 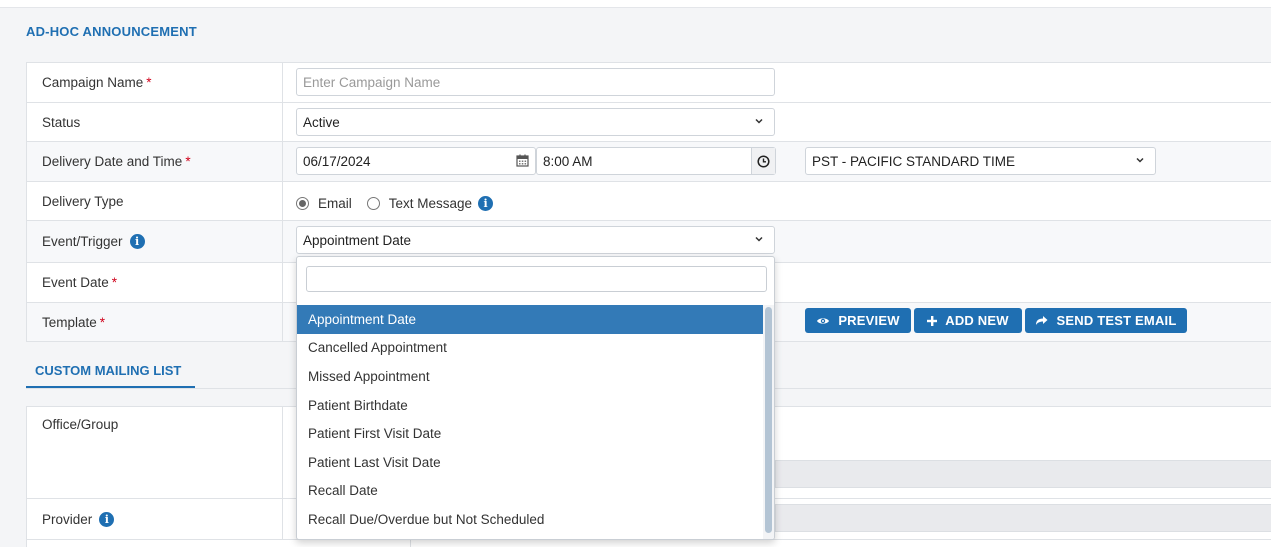 What do you see at coordinates (155, 322) in the screenshot?
I see `template-label: Template *` at bounding box center [155, 322].